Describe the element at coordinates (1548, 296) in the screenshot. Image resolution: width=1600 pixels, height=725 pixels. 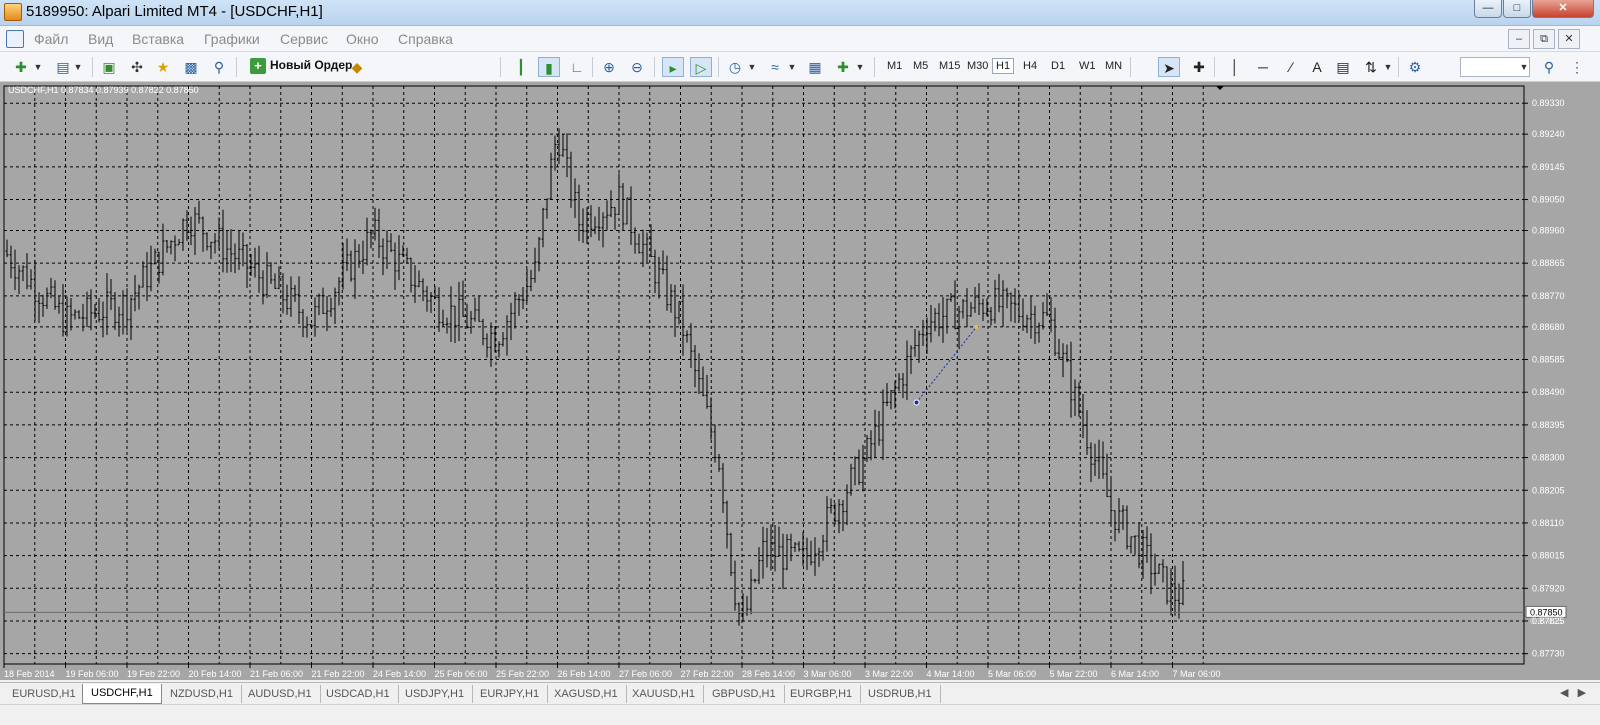
I see `price-label: 0.88770` at that location.